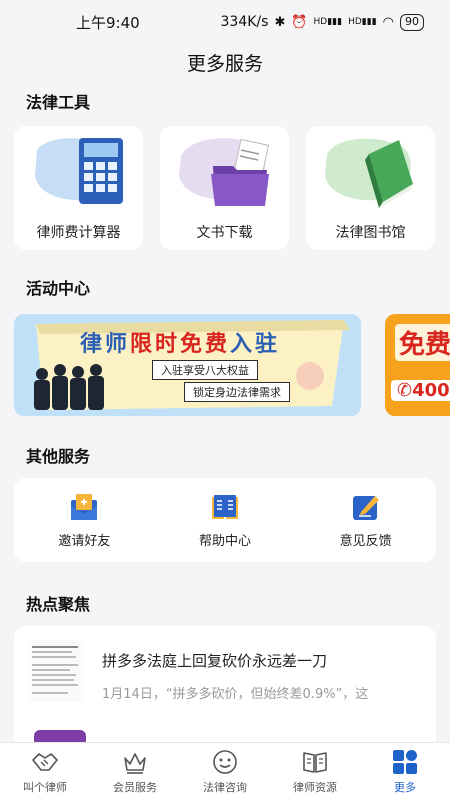 This screenshot has width=450, height=800. Describe the element at coordinates (225, 174) in the screenshot. I see `folder-document-icon` at that location.